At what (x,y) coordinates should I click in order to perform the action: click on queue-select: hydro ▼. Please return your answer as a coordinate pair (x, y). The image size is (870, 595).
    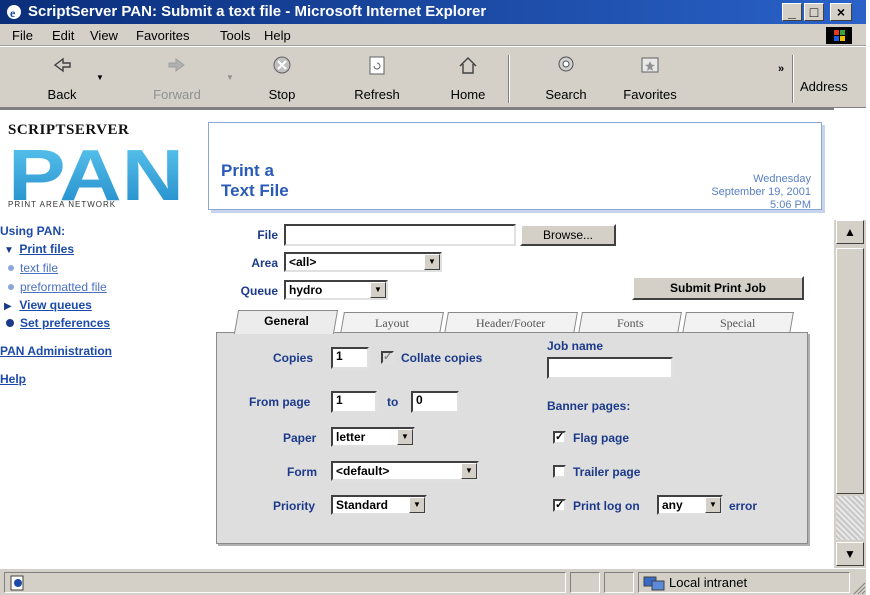
    Looking at the image, I should click on (336, 290).